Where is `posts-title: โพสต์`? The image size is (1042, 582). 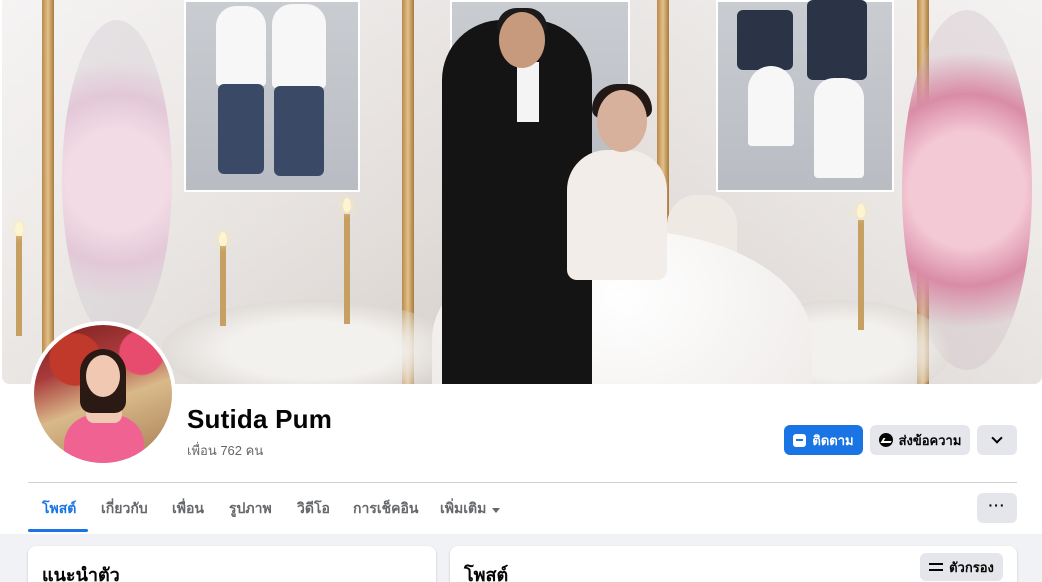
posts-title: โพสต์ is located at coordinates (486, 573).